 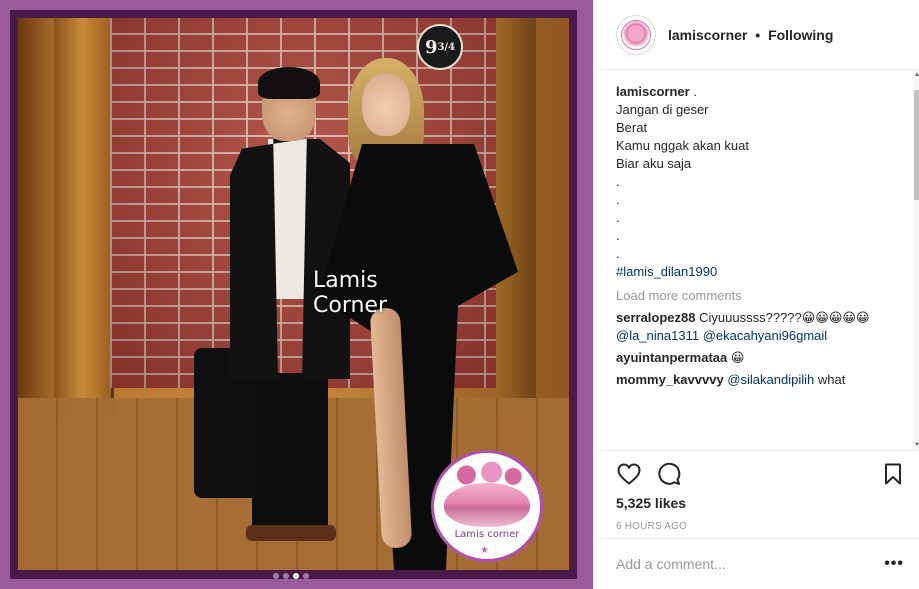 I want to click on caption-line: Berat, so click(x=632, y=127).